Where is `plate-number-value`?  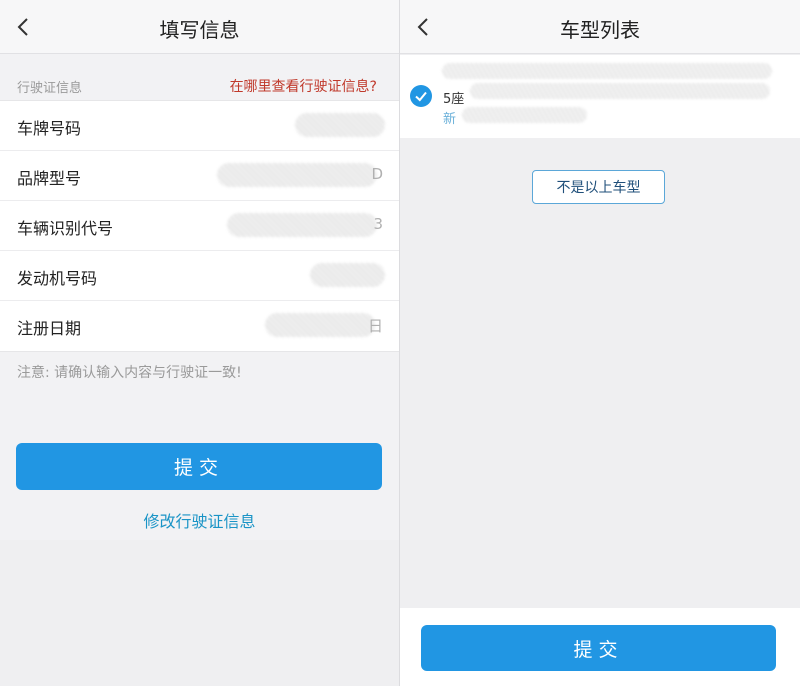 plate-number-value is located at coordinates (340, 125).